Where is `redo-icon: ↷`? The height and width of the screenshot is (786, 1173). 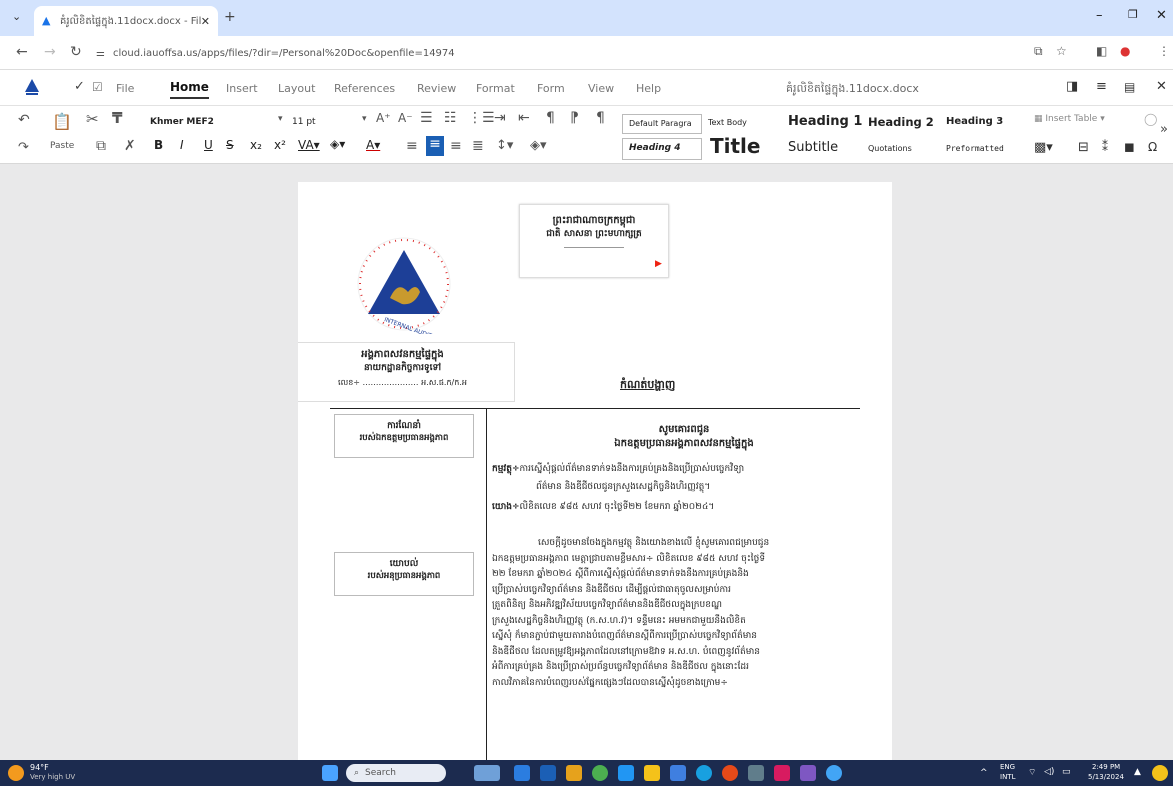
redo-icon: ↷ is located at coordinates (23, 147).